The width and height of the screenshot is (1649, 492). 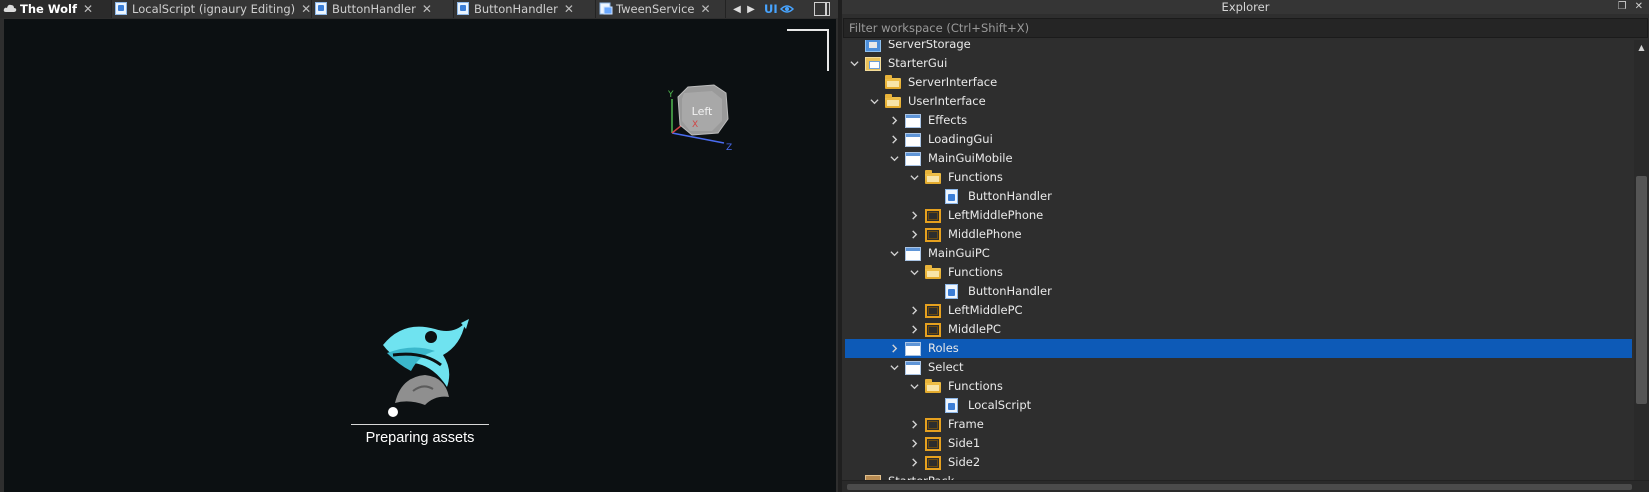 I want to click on document-tab: The Wolf ✕, so click(x=56, y=9).